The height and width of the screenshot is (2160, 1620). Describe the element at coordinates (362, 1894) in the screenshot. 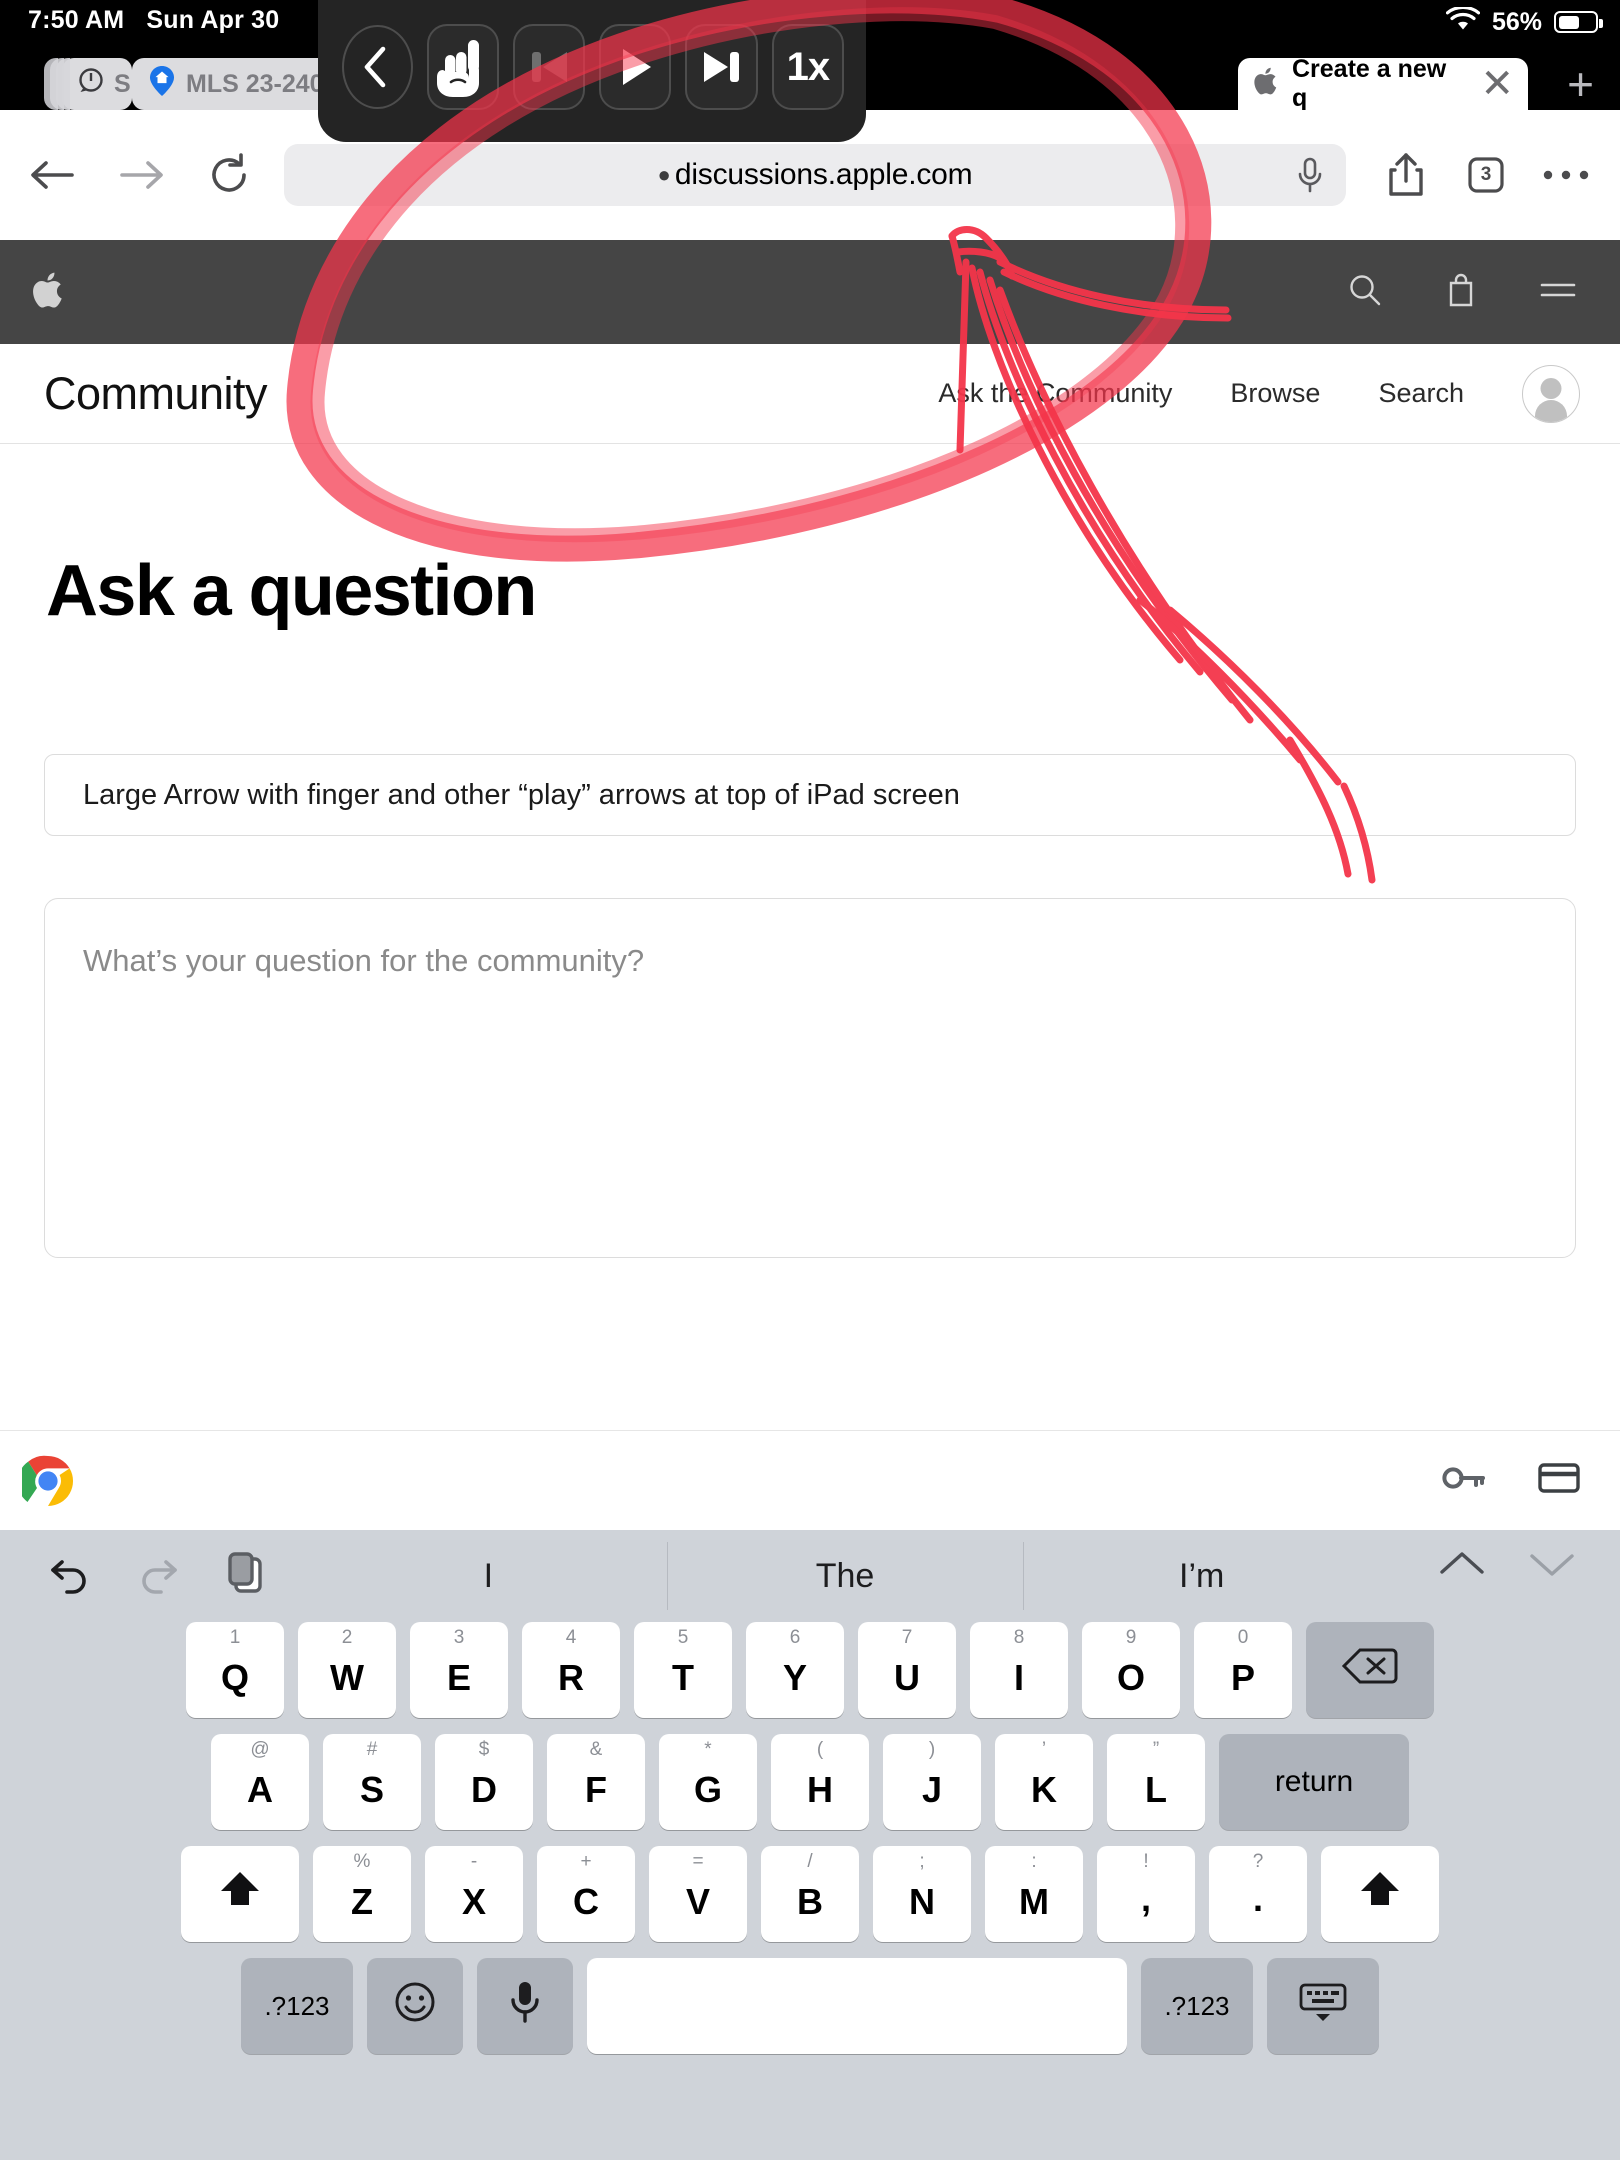

I see `key-z: % Z` at that location.